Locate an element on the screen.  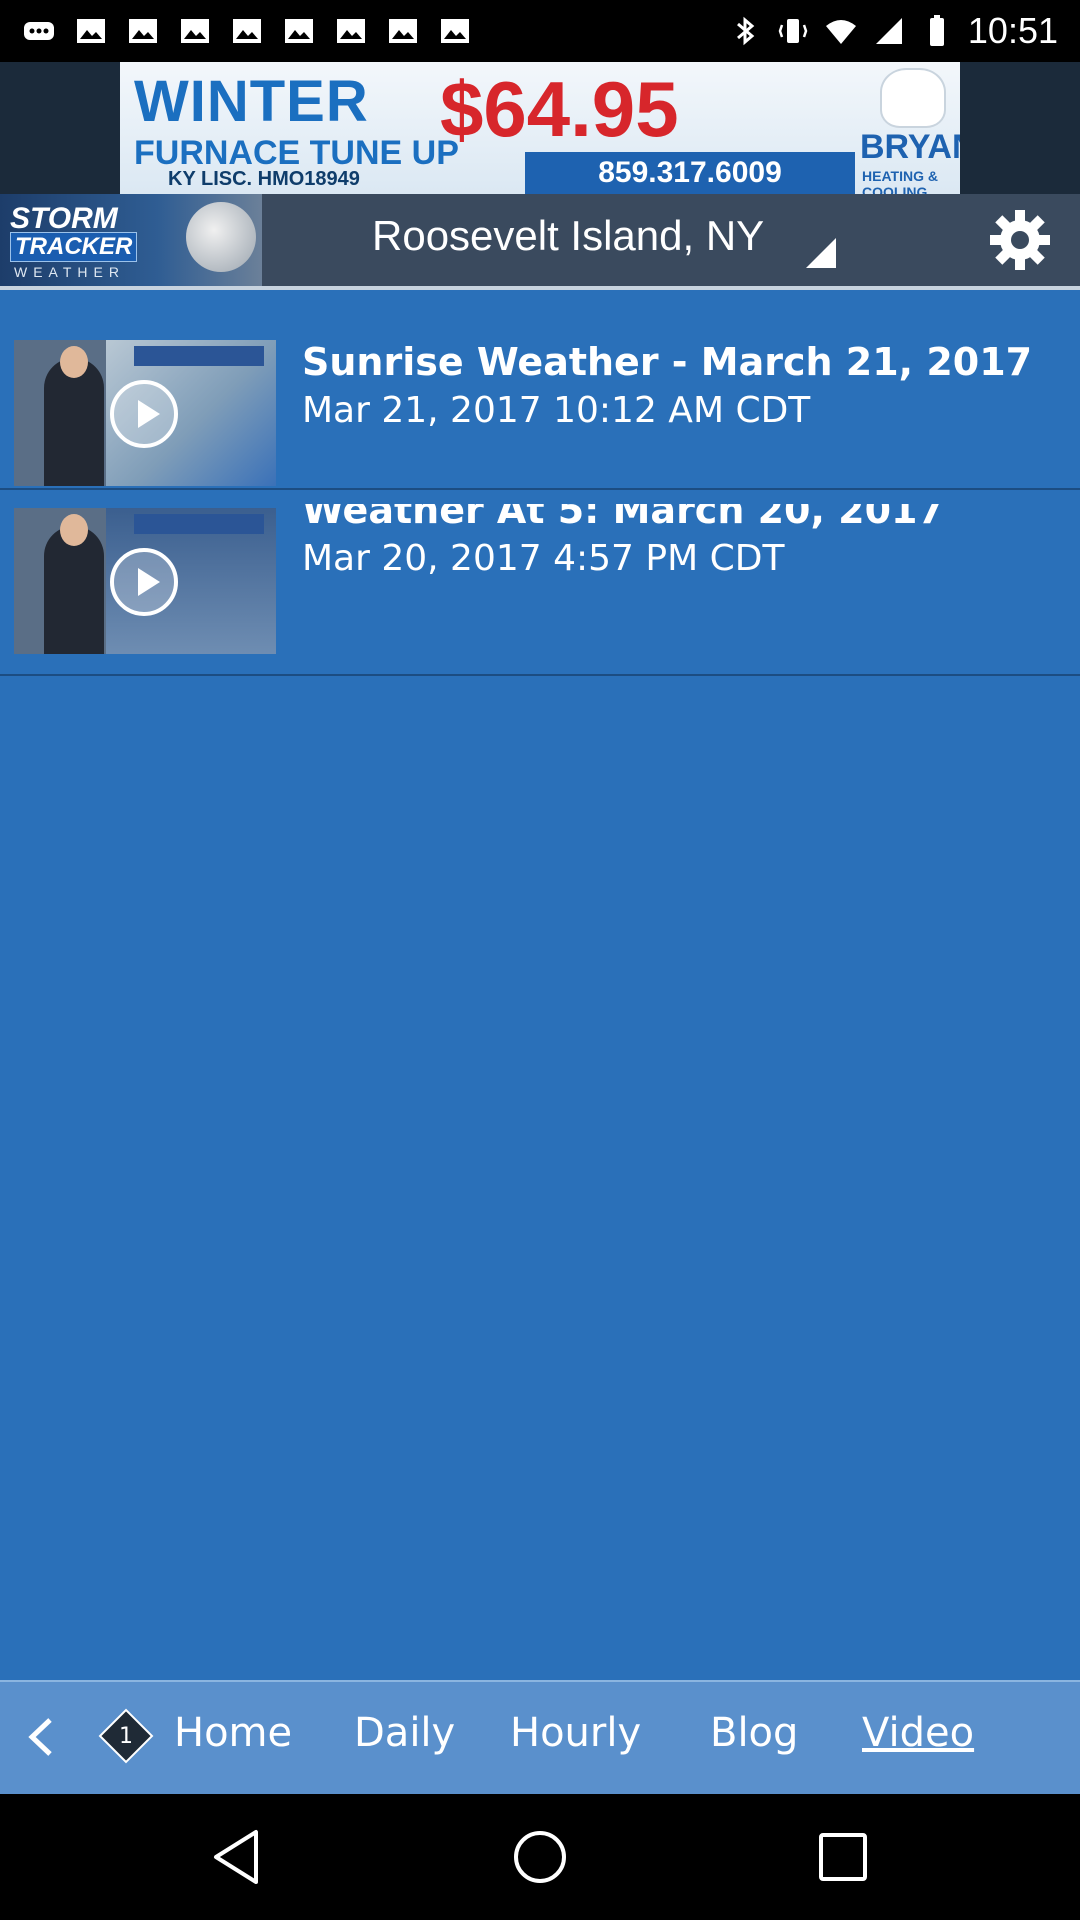
bluetooth-icon is located at coordinates (745, 31).